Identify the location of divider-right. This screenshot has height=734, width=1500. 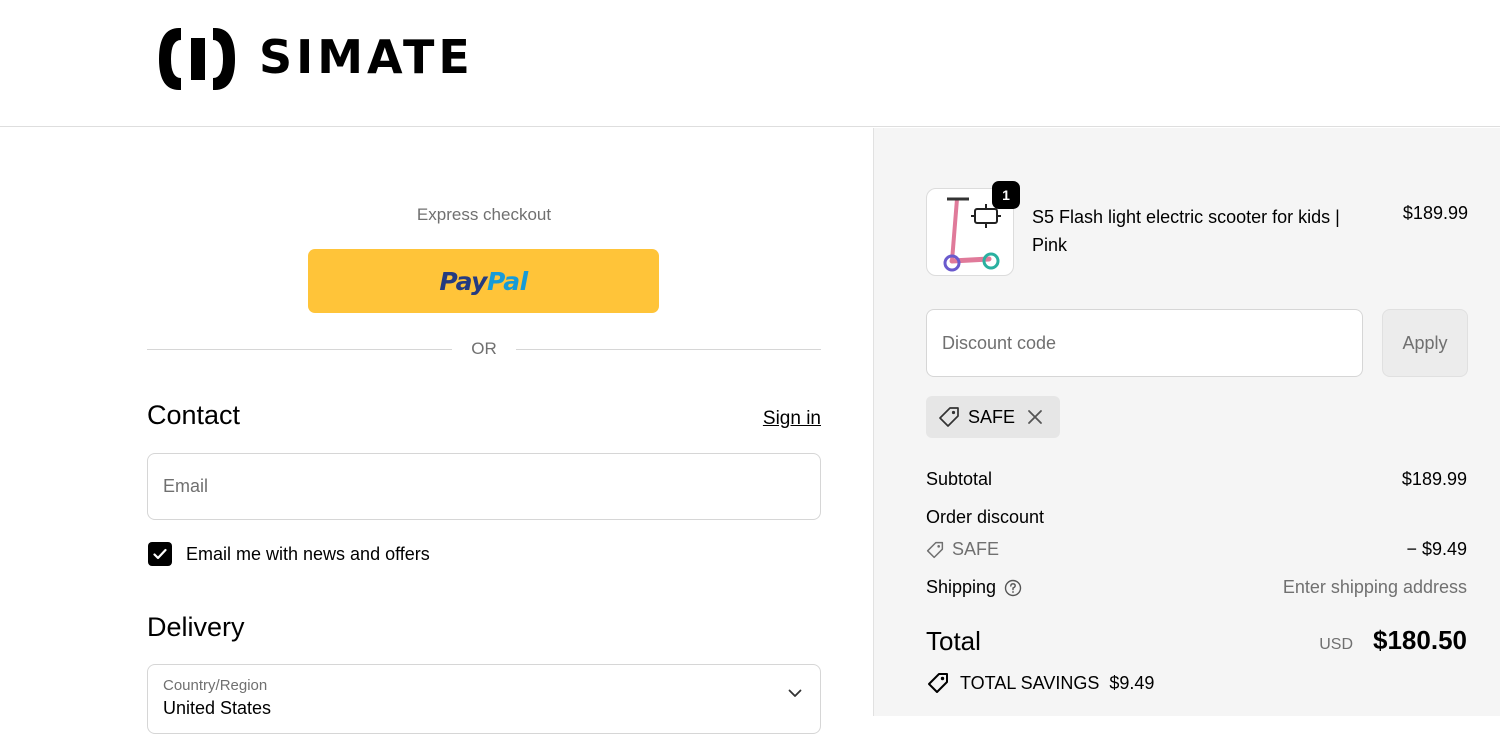
(668, 349).